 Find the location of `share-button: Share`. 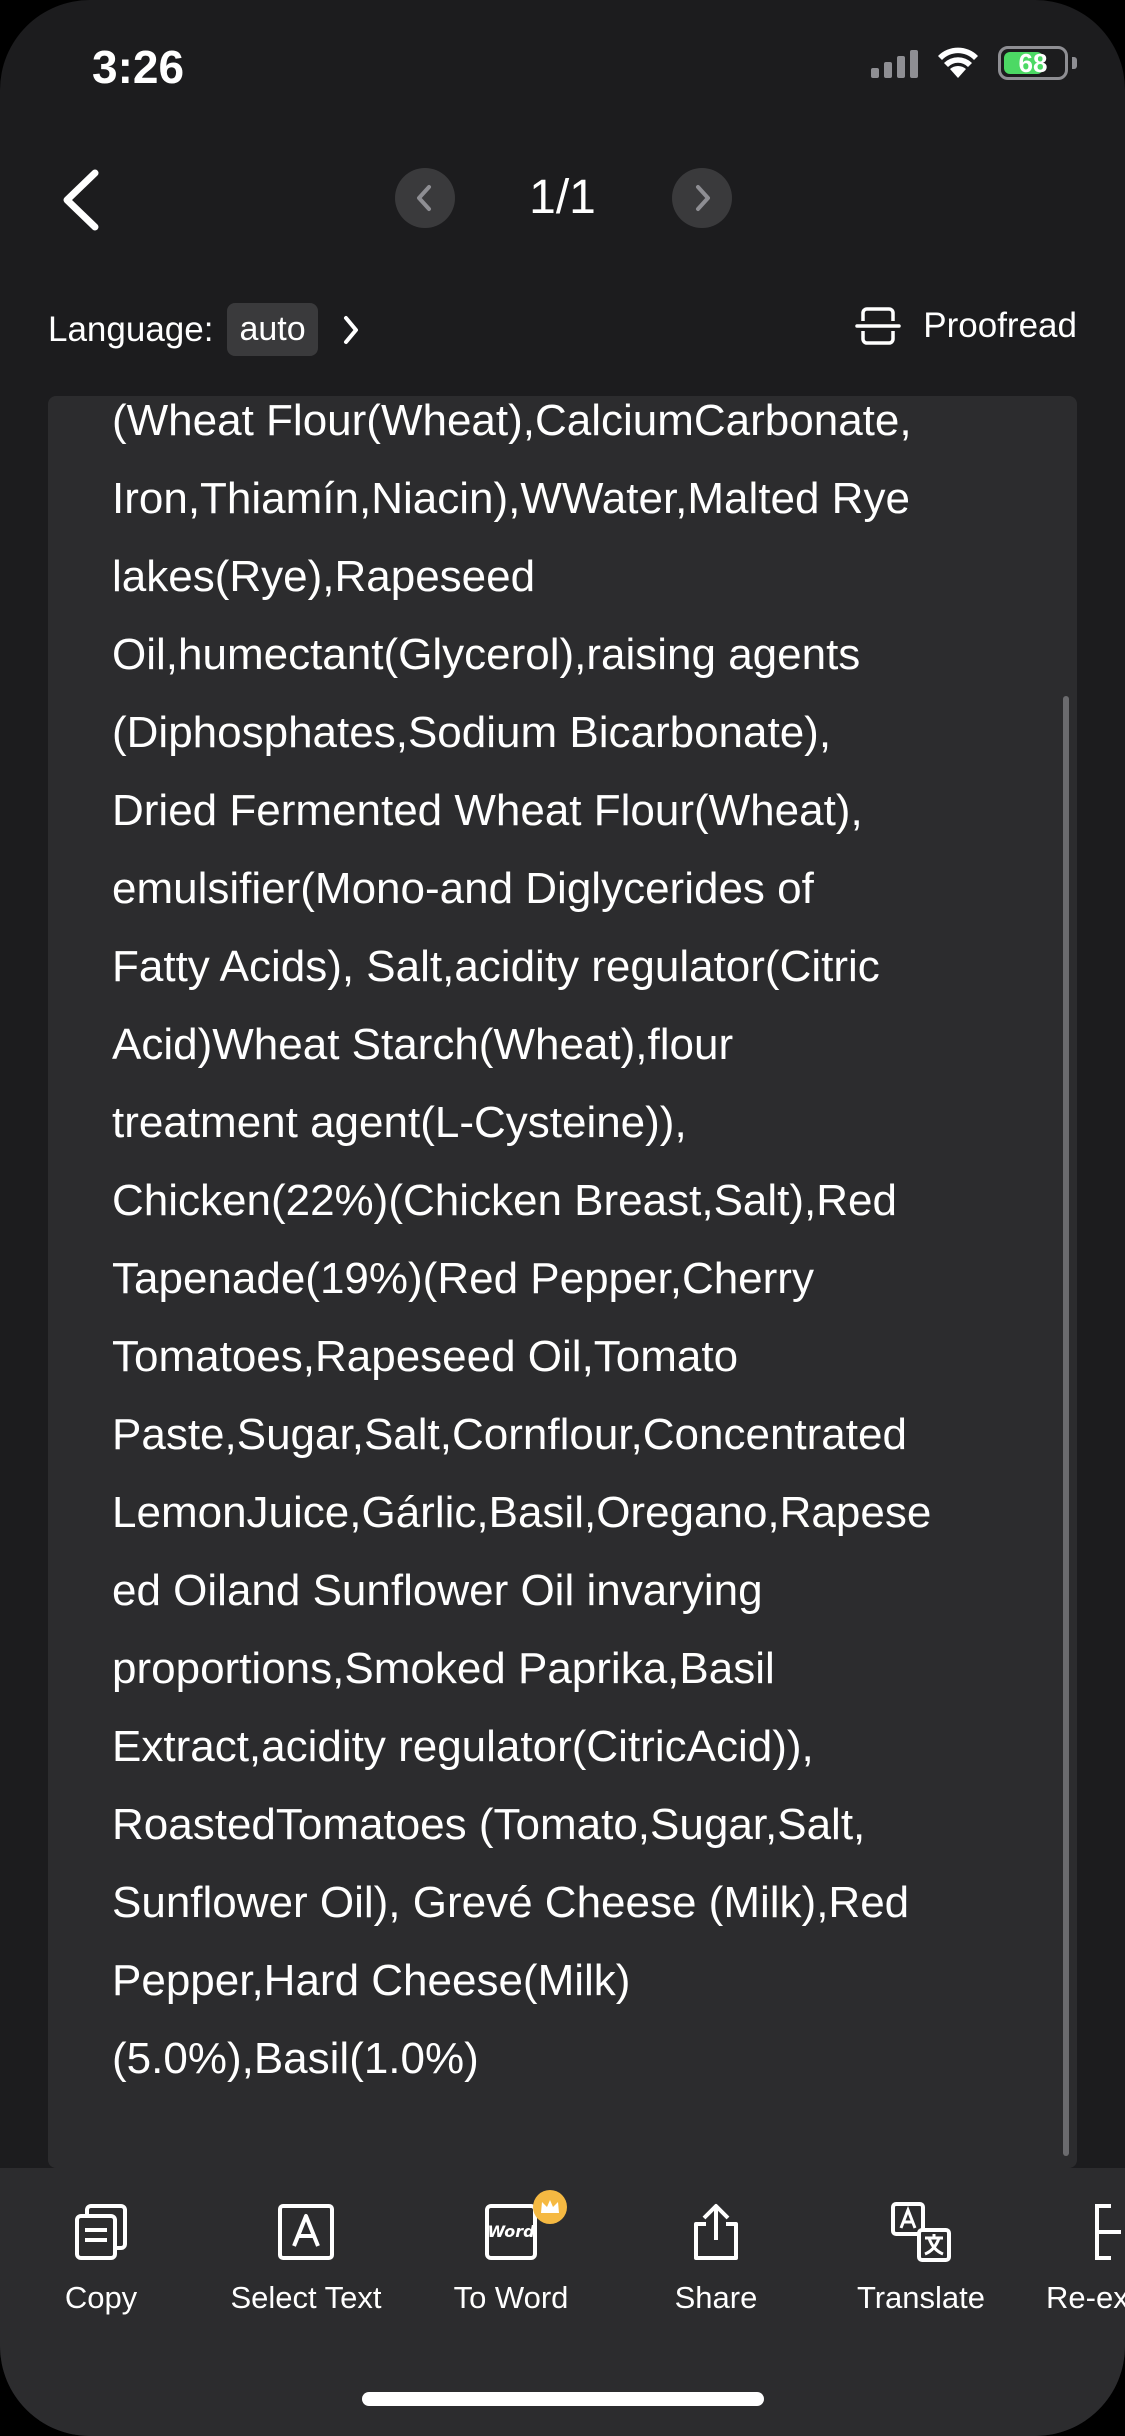

share-button: Share is located at coordinates (716, 2258).